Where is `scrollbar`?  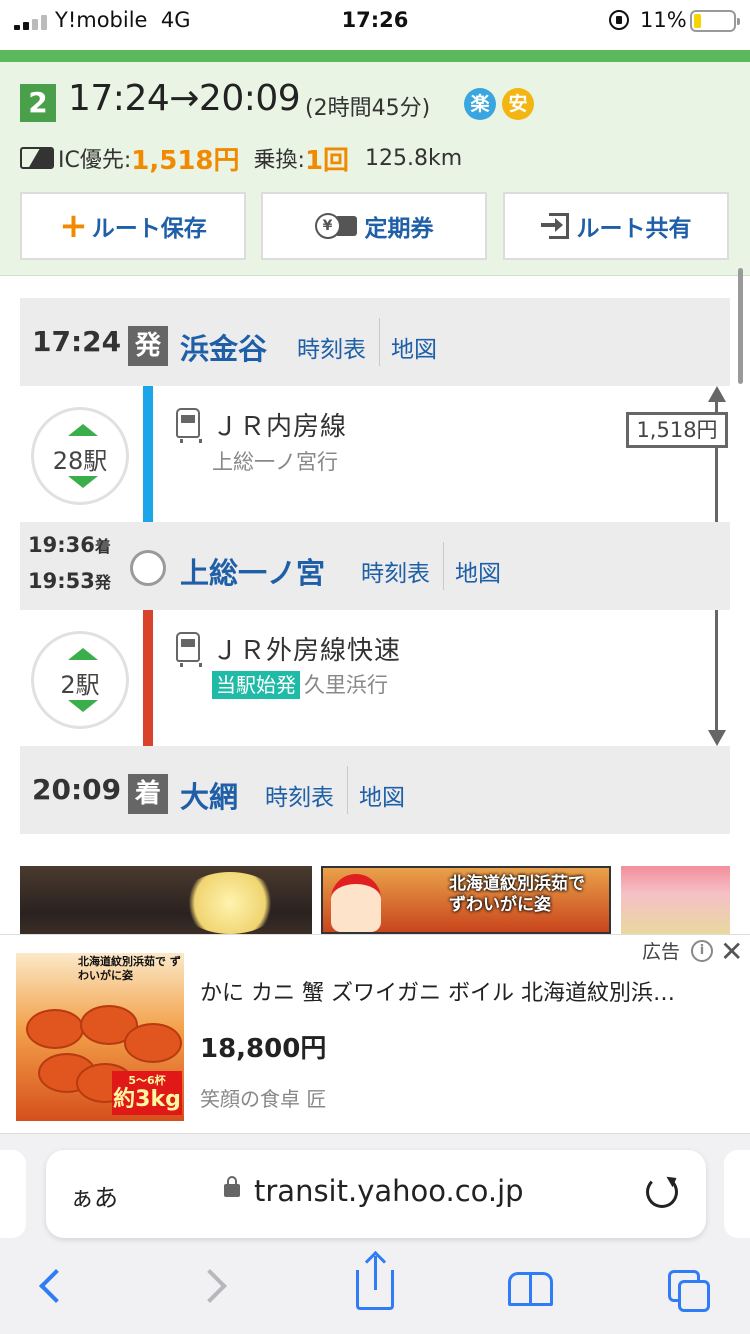 scrollbar is located at coordinates (740, 326).